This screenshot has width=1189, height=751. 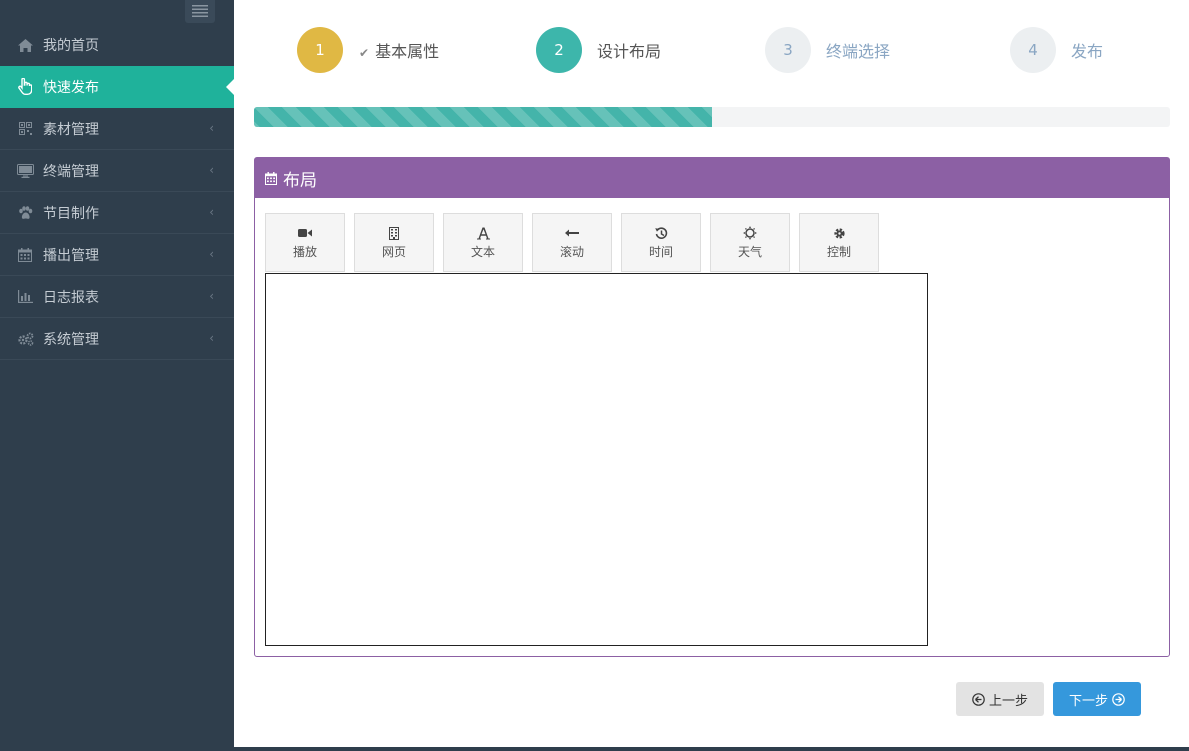 What do you see at coordinates (117, 213) in the screenshot?
I see `sidebar-item-programs: 节目制作 ‹` at bounding box center [117, 213].